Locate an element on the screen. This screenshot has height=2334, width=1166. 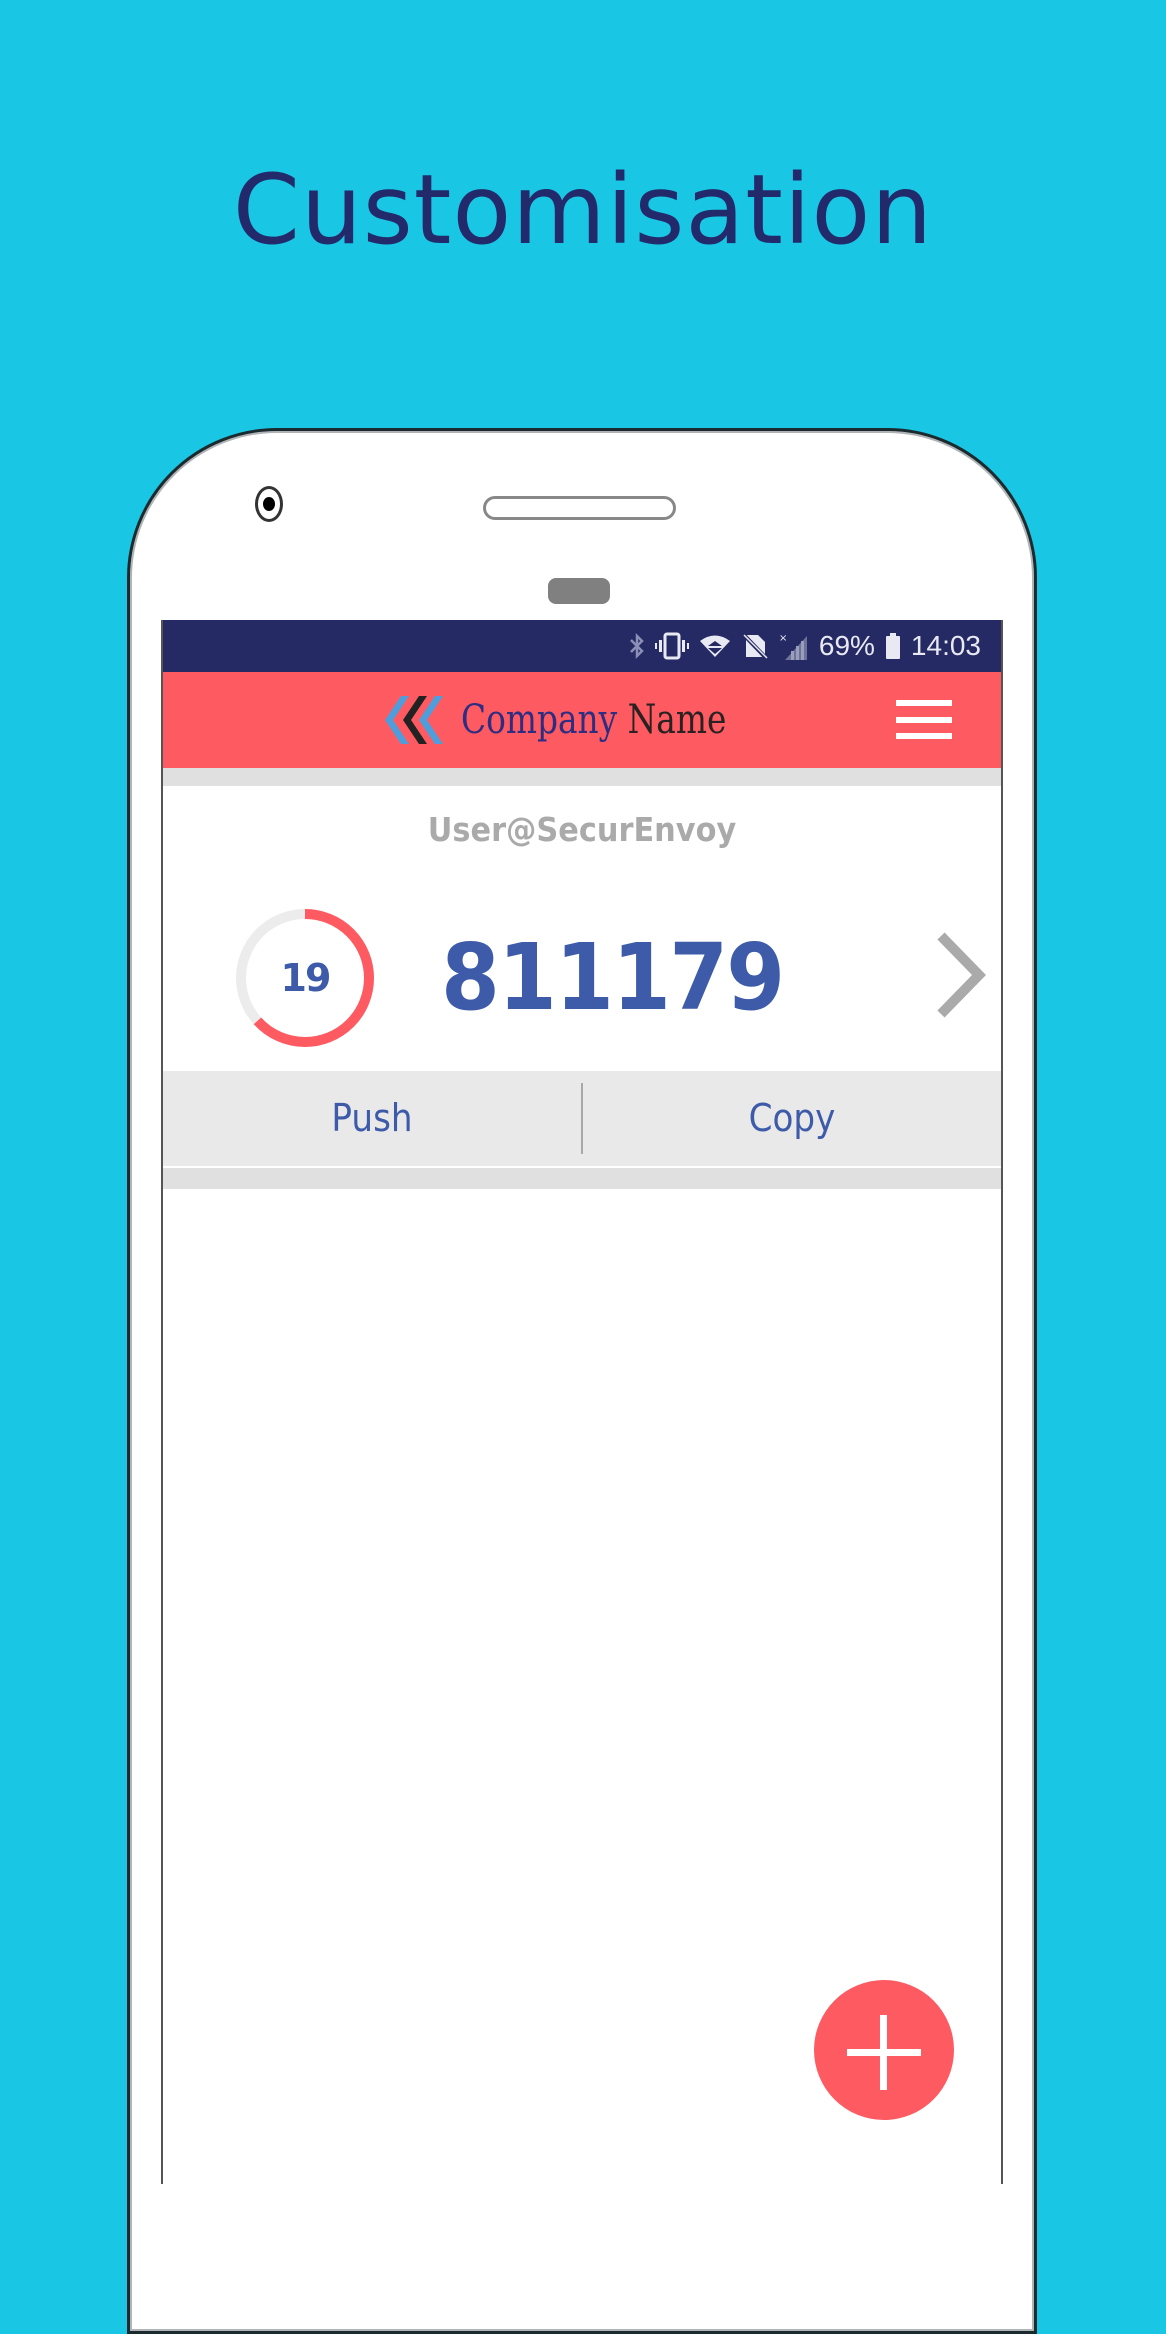
company-logo: Company Name is located at coordinates (583, 720).